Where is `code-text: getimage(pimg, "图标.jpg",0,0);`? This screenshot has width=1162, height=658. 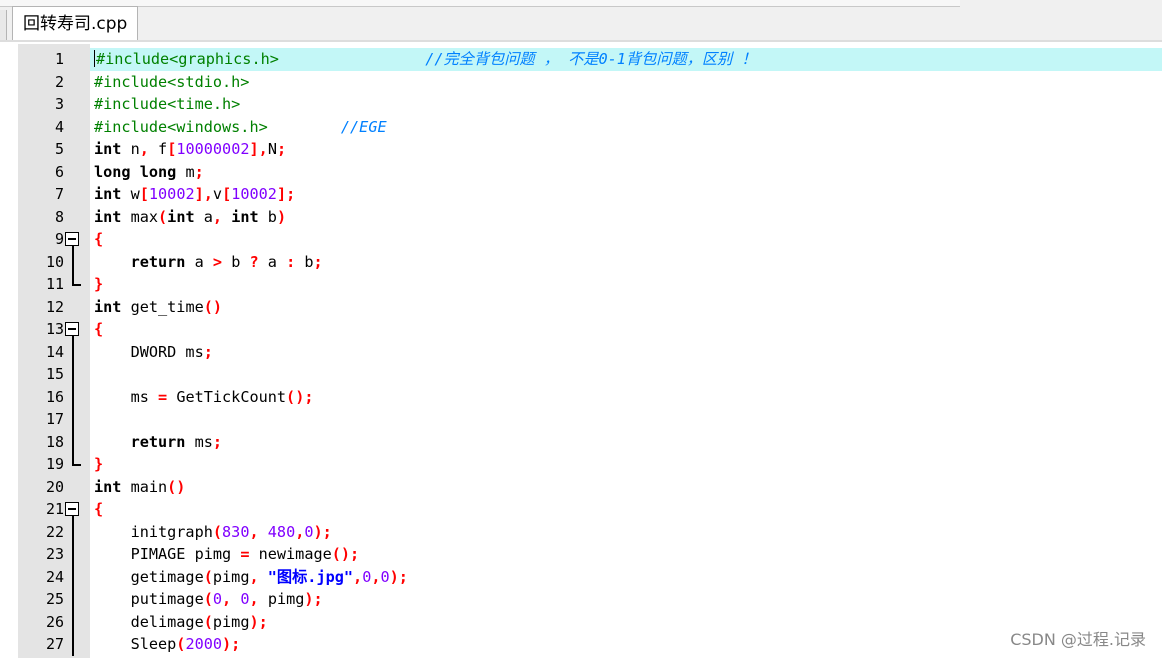 code-text: getimage(pimg, "图标.jpg",0,0); is located at coordinates (626, 577).